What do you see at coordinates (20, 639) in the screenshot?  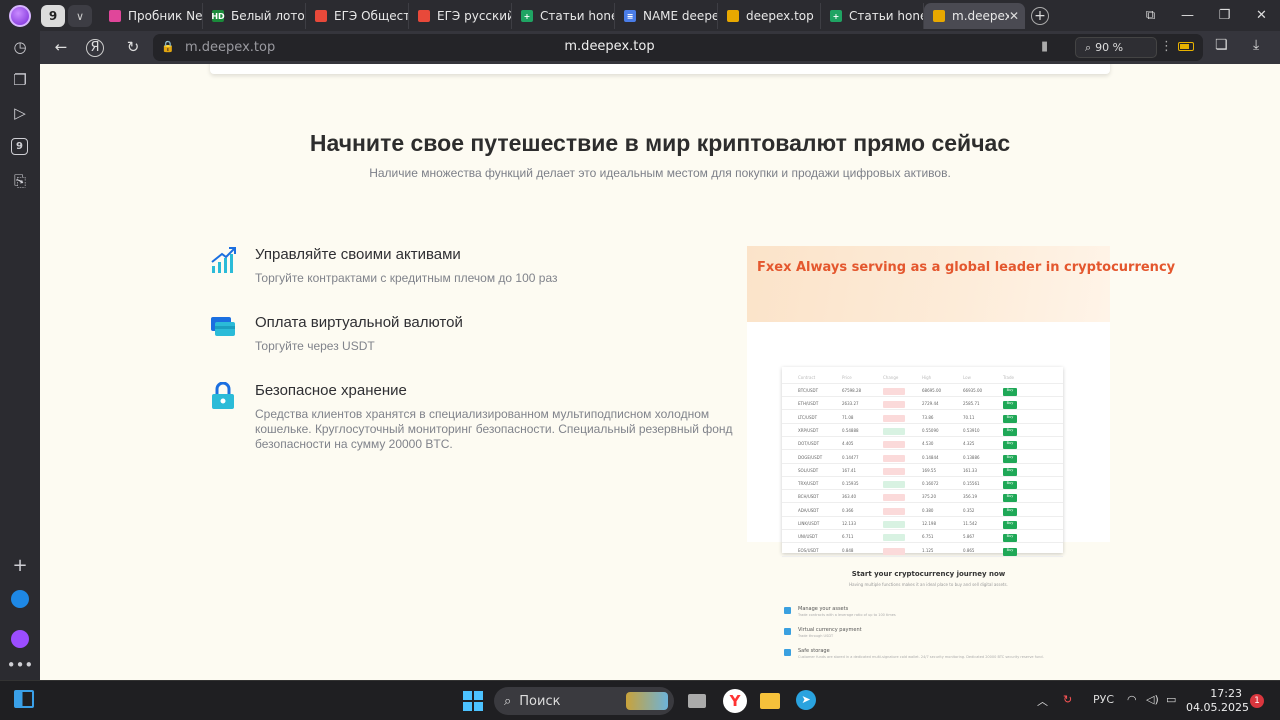 I see `alice-icon` at bounding box center [20, 639].